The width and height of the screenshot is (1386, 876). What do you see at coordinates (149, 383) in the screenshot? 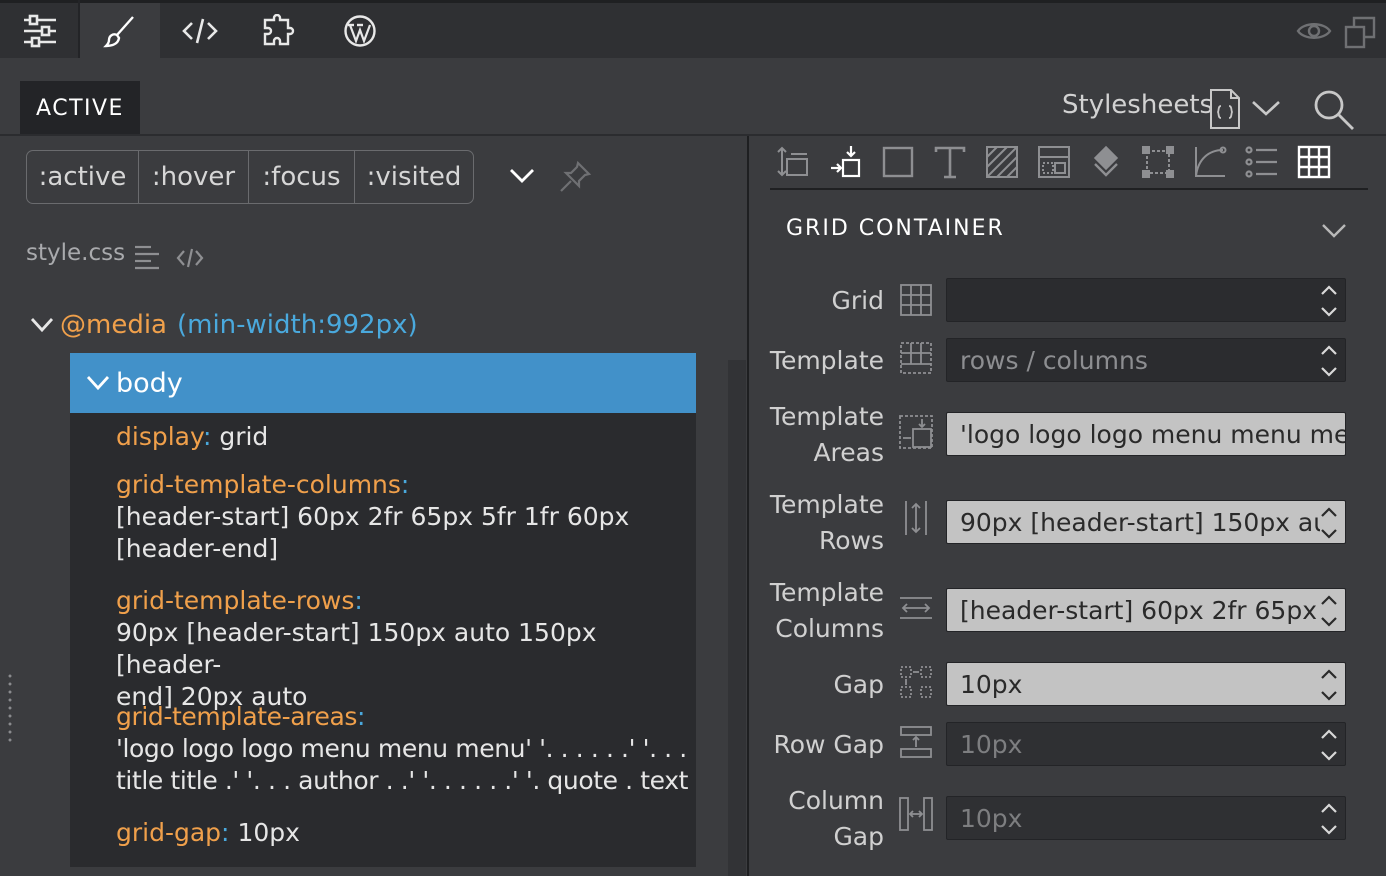
I see `selector-name: body` at bounding box center [149, 383].